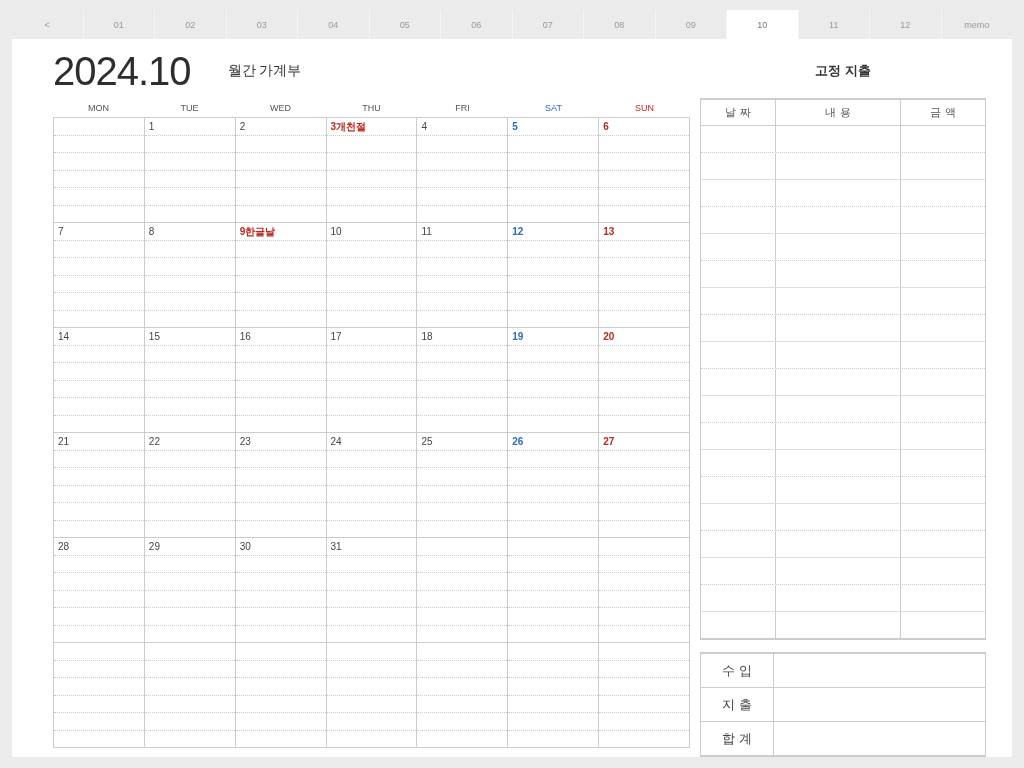 This screenshot has height=768, width=1024. Describe the element at coordinates (609, 336) in the screenshot. I see `day-number: 20` at that location.